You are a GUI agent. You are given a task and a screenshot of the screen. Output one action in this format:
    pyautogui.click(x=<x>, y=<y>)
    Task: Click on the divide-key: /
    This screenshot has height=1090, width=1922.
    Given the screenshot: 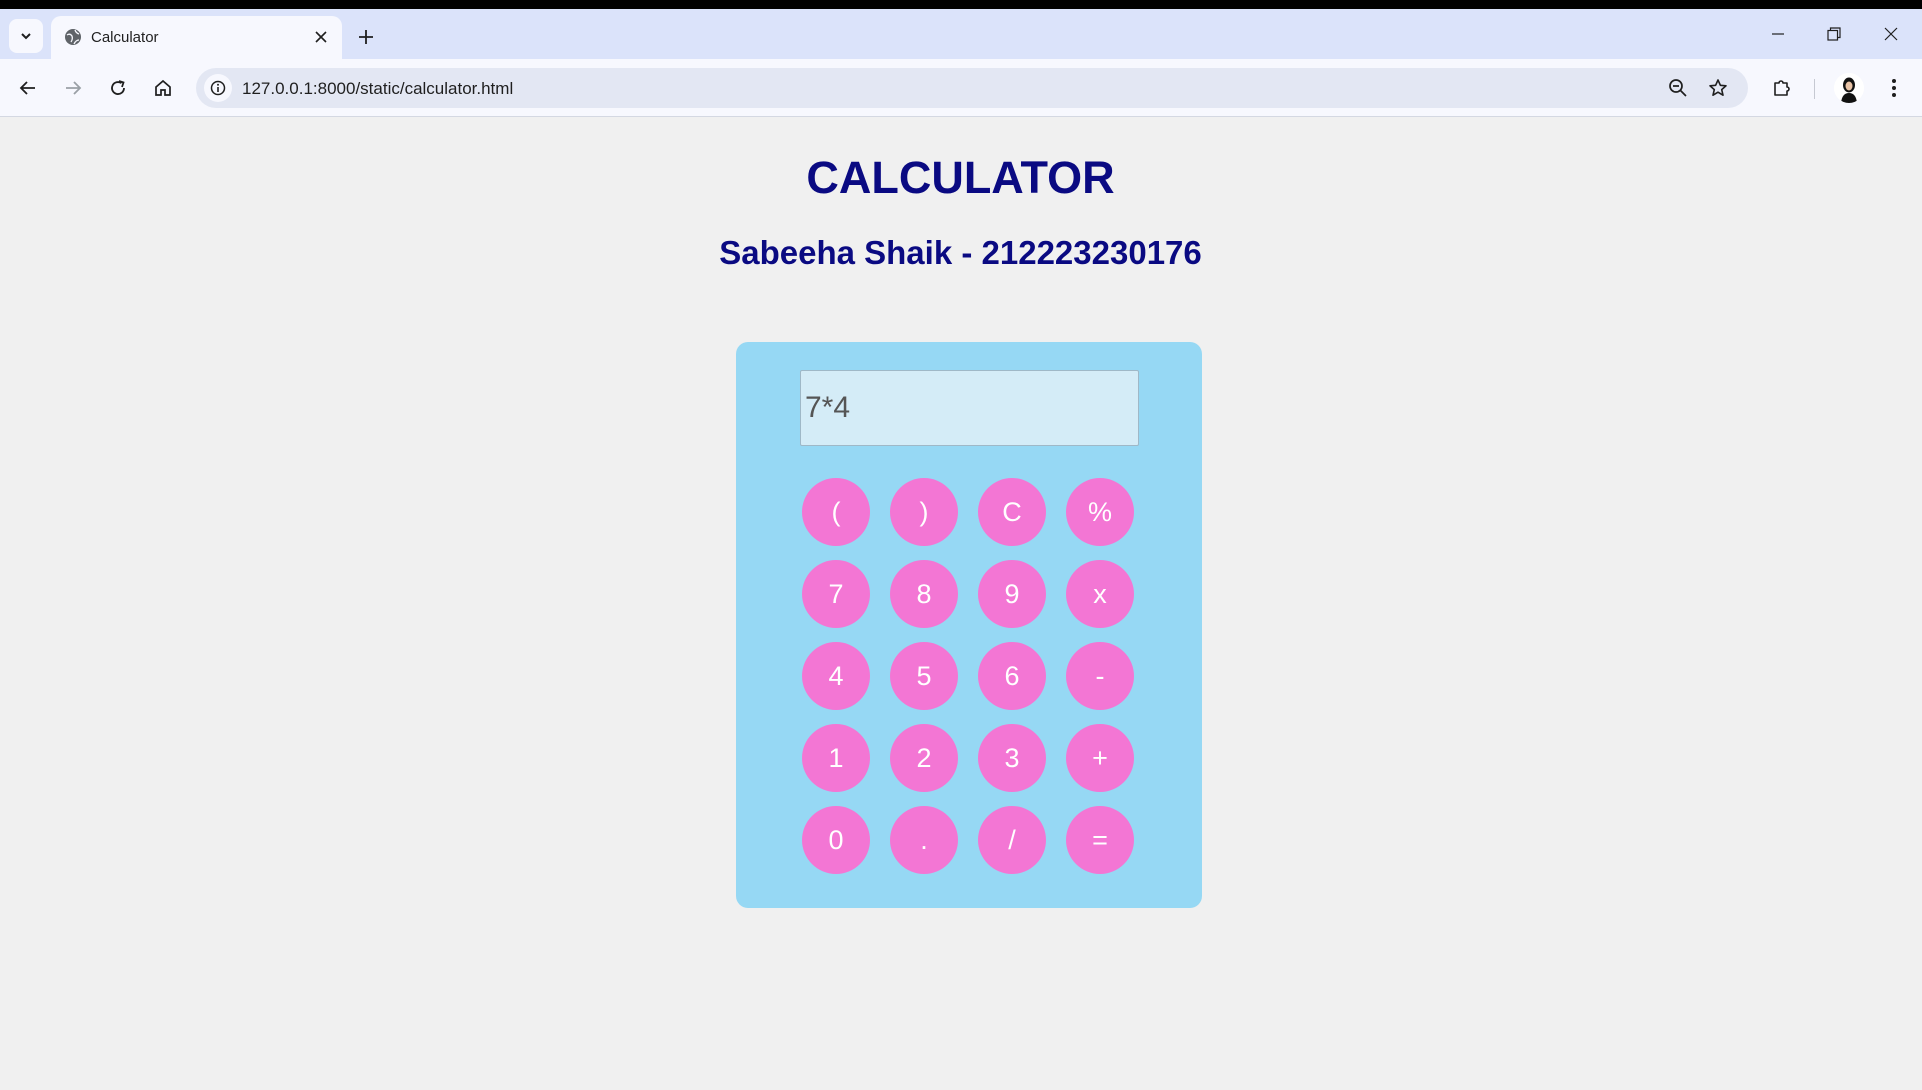 What is the action you would take?
    pyautogui.click(x=1012, y=840)
    